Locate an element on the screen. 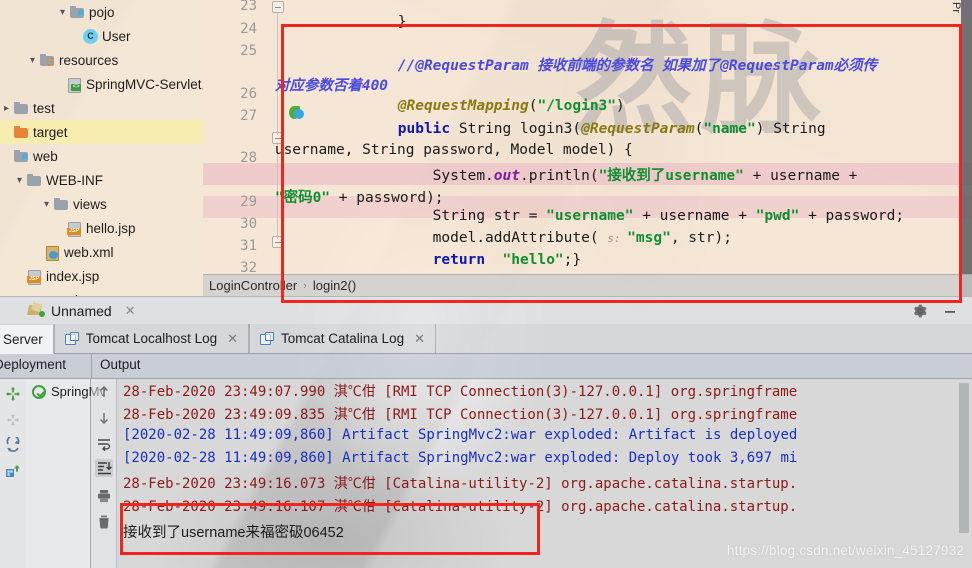 Image resolution: width=972 pixels, height=568 pixels. console-scrollbar is located at coordinates (964, 473).